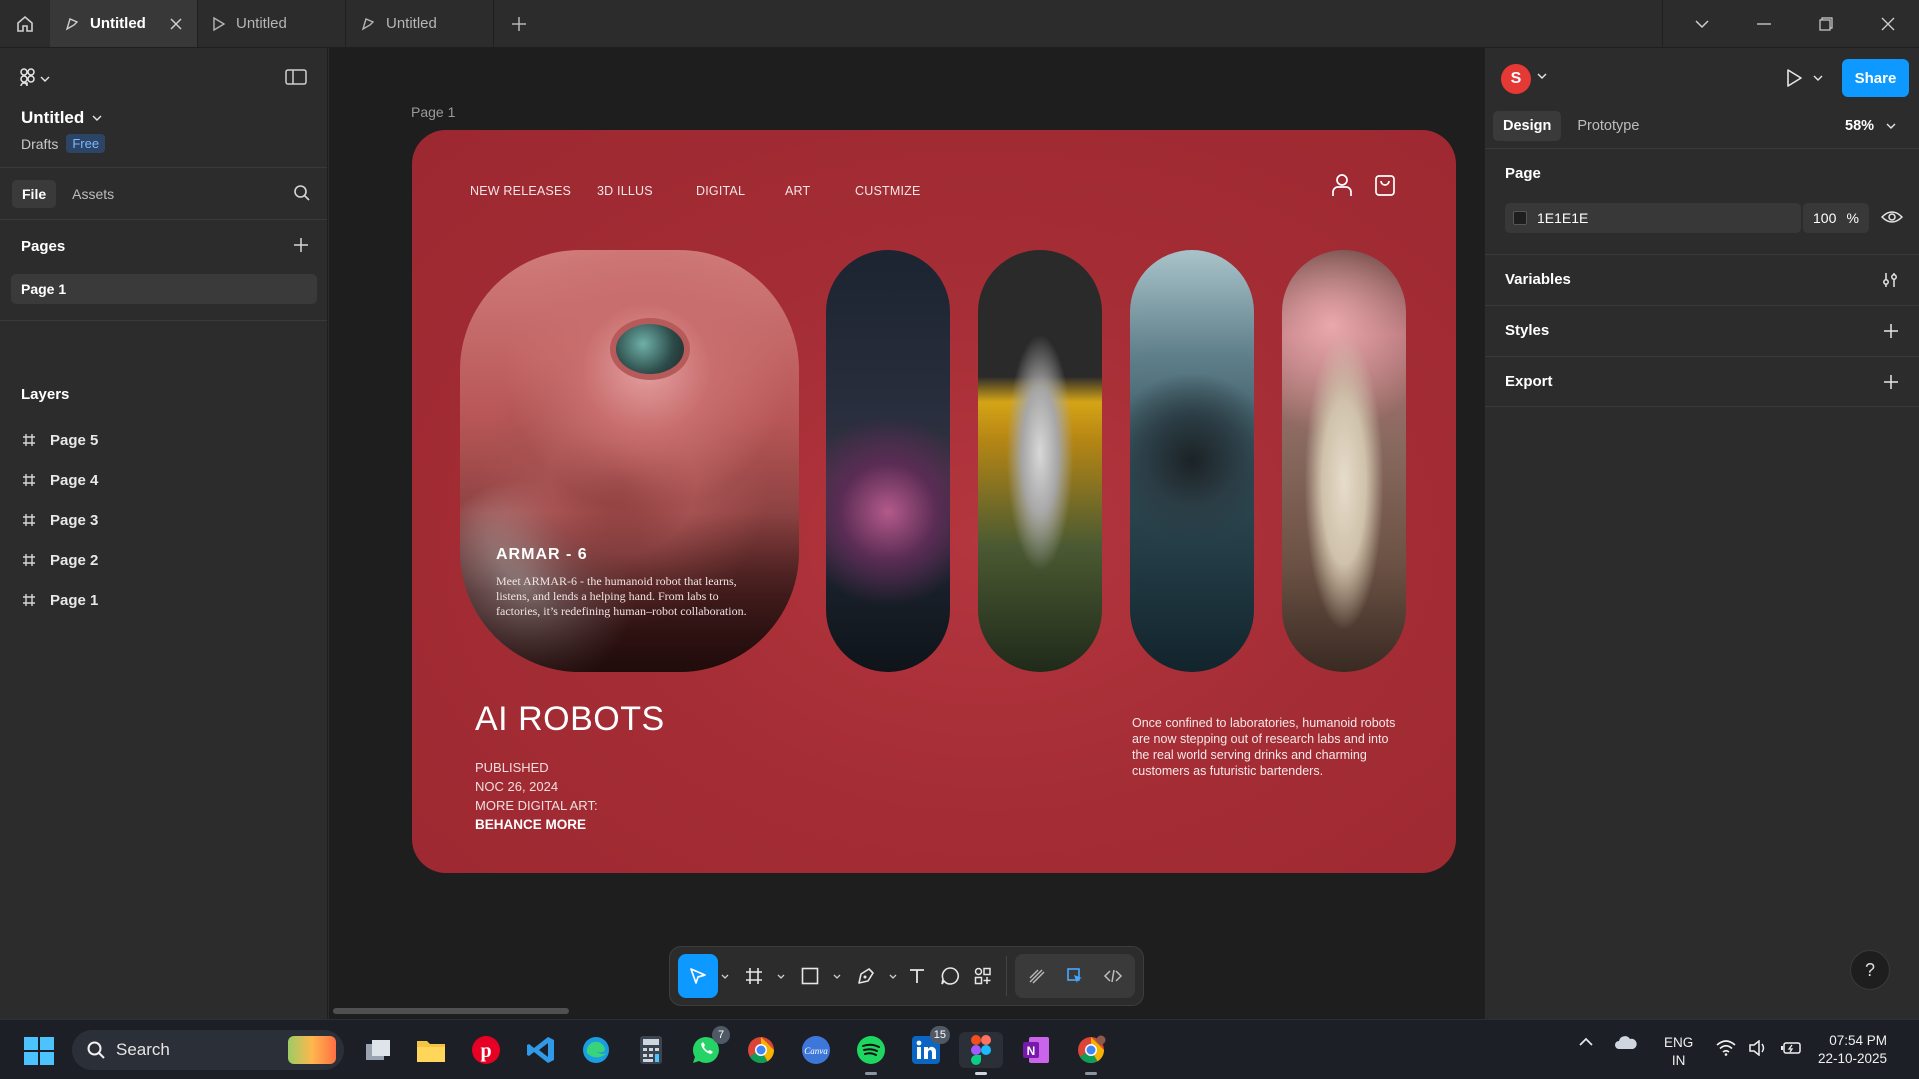 The height and width of the screenshot is (1079, 1919). I want to click on whatsapp-app: 7, so click(709, 1047).